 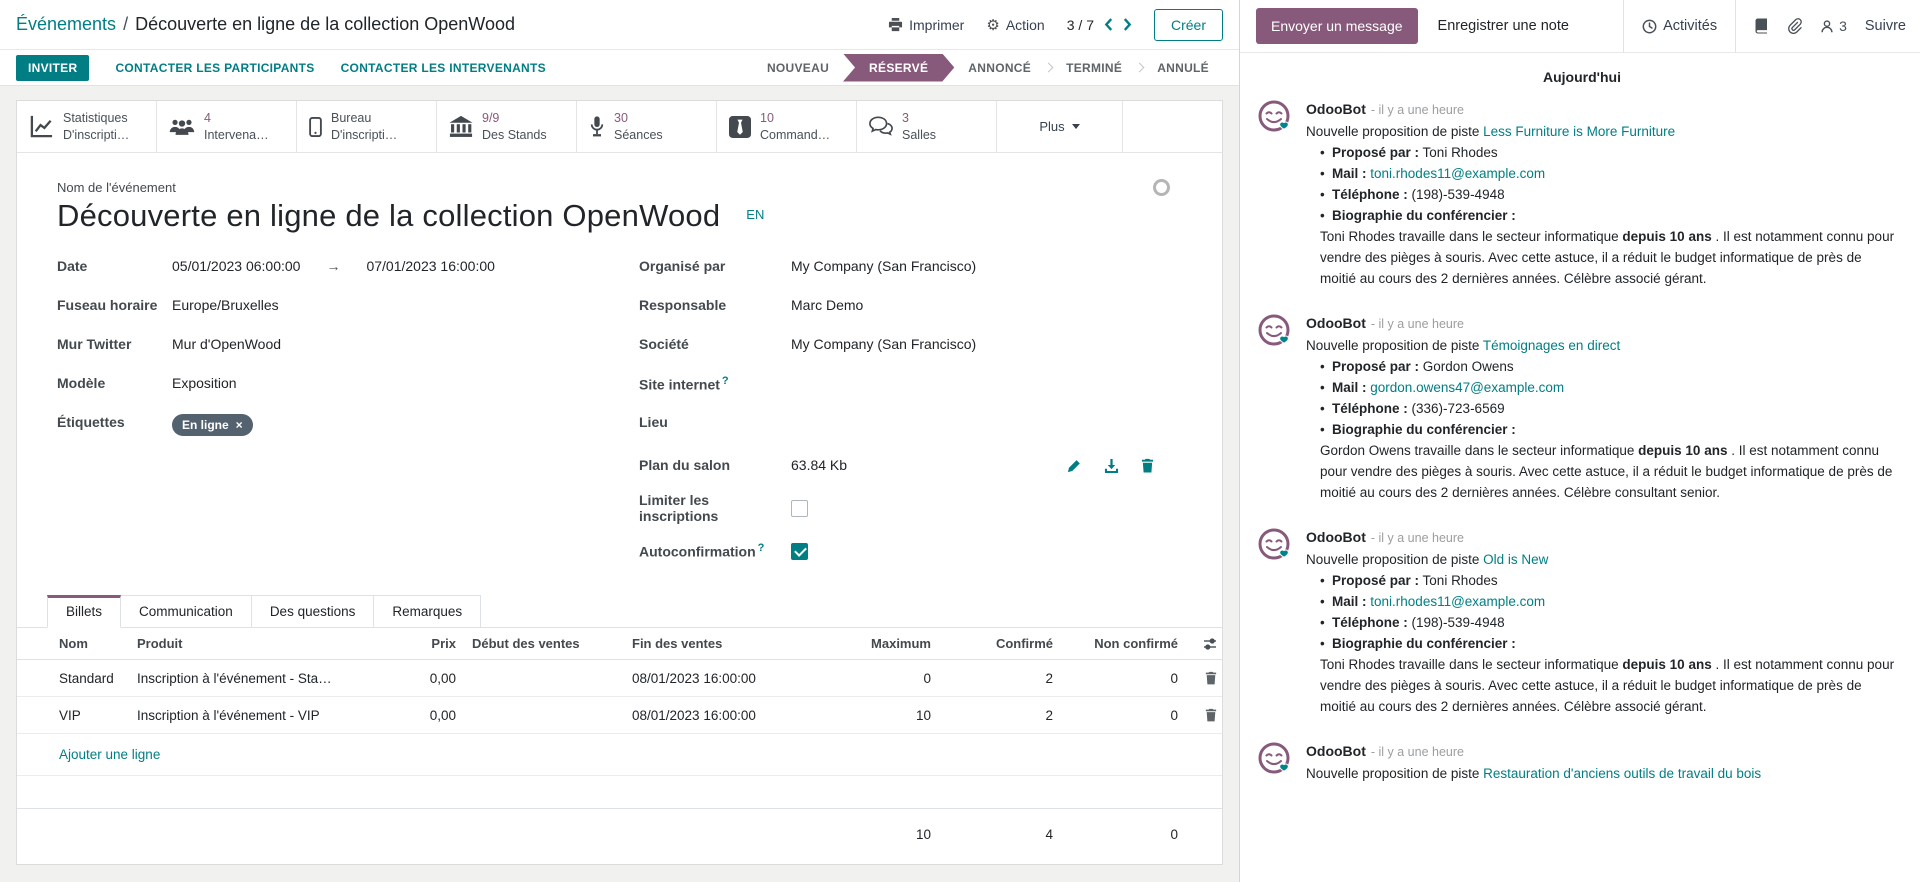 I want to click on total-non-confirme: 0, so click(x=1174, y=834).